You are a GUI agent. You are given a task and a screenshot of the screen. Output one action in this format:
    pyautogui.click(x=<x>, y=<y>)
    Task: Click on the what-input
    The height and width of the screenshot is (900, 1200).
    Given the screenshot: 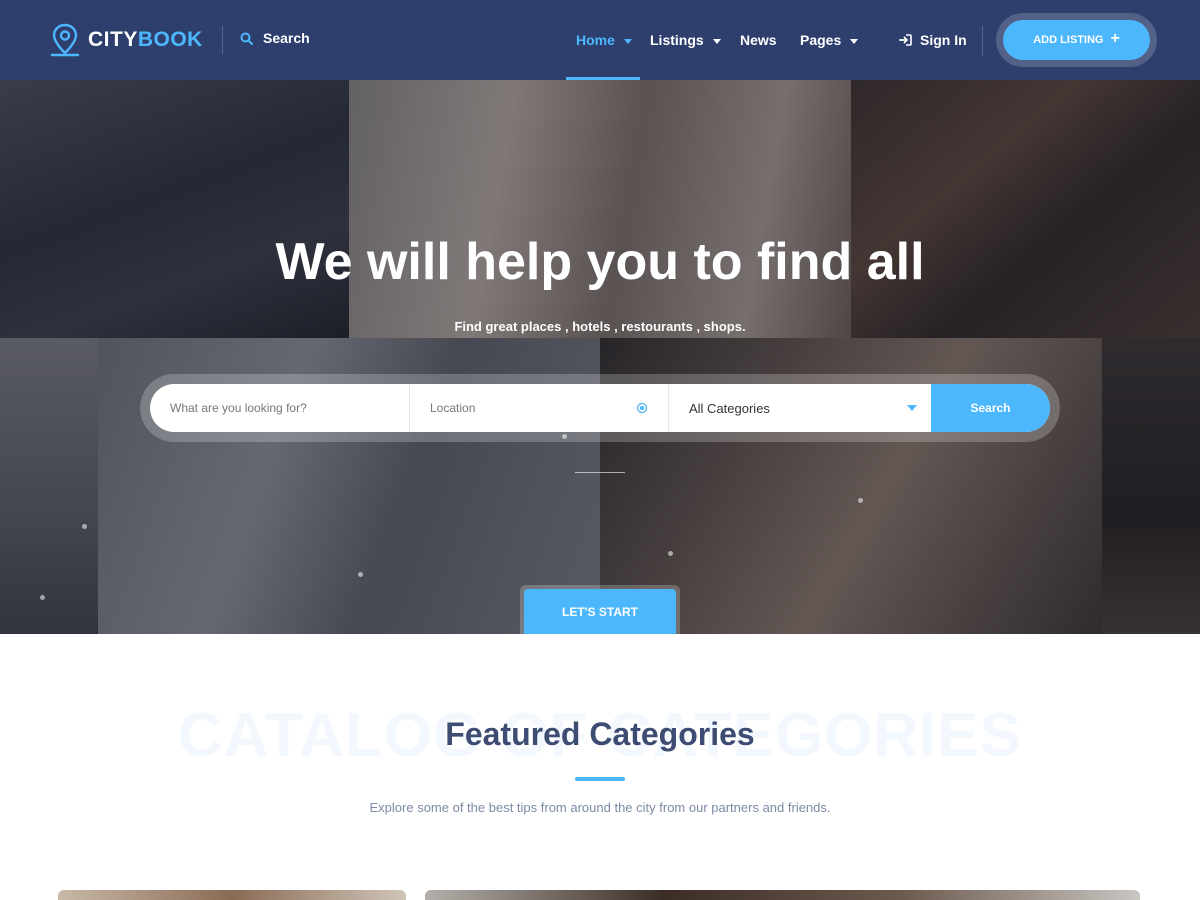 What is the action you would take?
    pyautogui.click(x=279, y=408)
    